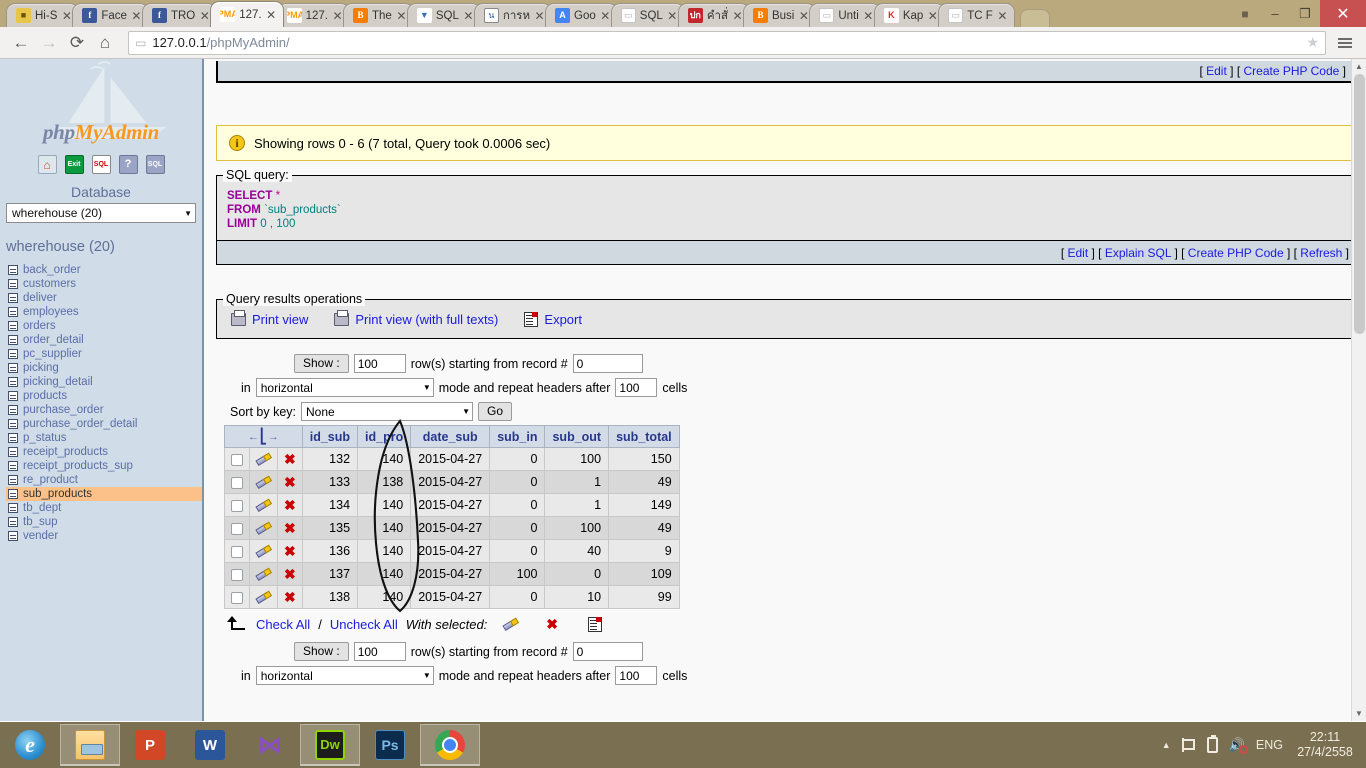  Describe the element at coordinates (450, 436) in the screenshot. I see `column-header-date-sub: date_sub` at that location.